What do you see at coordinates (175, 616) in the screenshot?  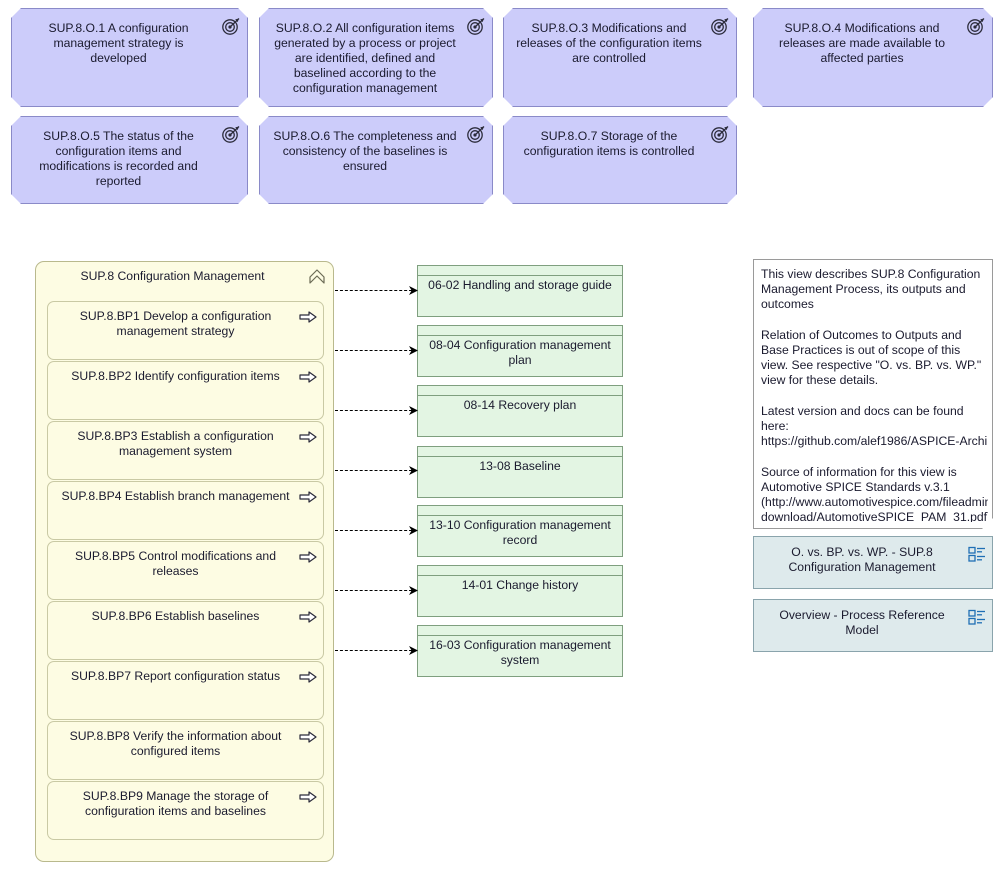 I see `base-practice-label: SUP.8.BP6 Establish baselines` at bounding box center [175, 616].